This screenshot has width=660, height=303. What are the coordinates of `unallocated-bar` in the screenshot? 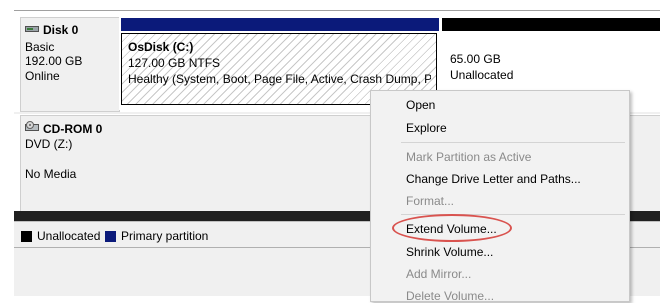 It's located at (551, 24).